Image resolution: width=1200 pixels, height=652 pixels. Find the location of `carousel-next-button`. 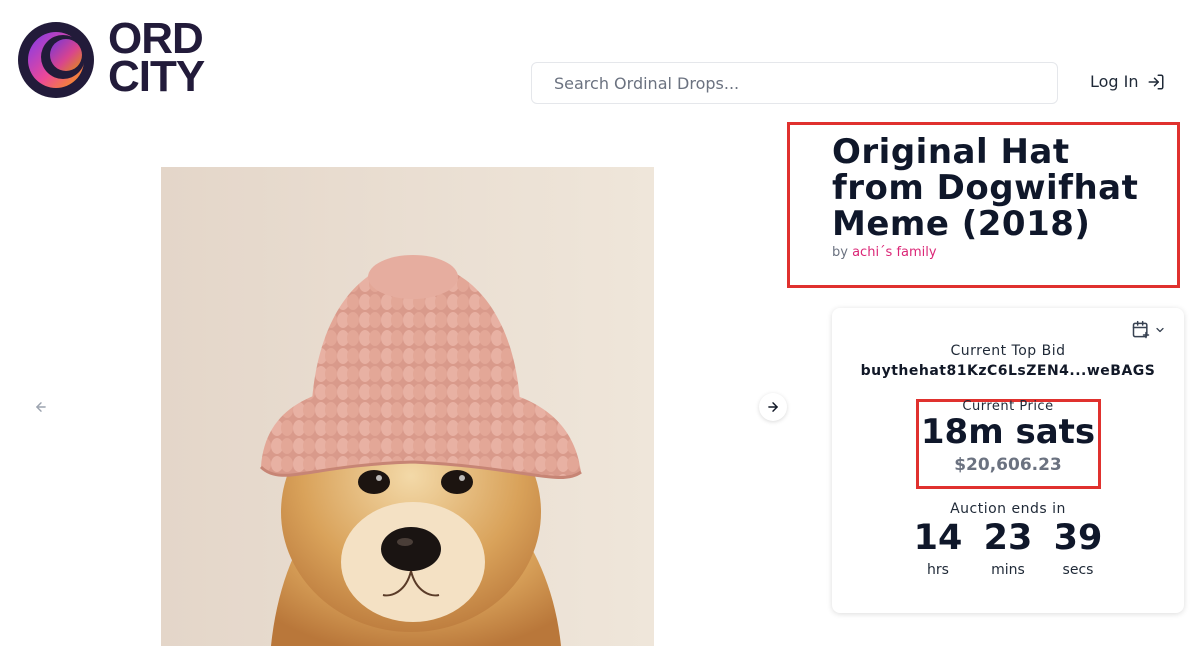

carousel-next-button is located at coordinates (773, 407).